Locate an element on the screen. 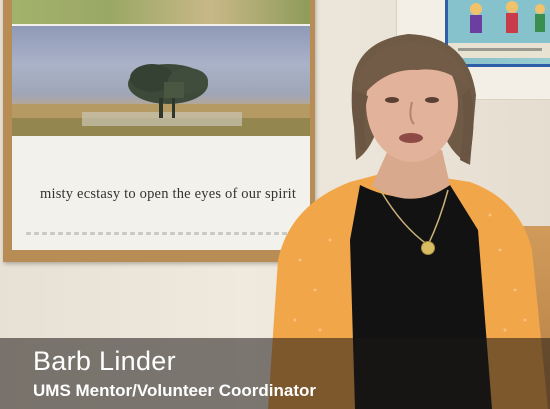  speaker-name: Barb Linder is located at coordinates (104, 361).